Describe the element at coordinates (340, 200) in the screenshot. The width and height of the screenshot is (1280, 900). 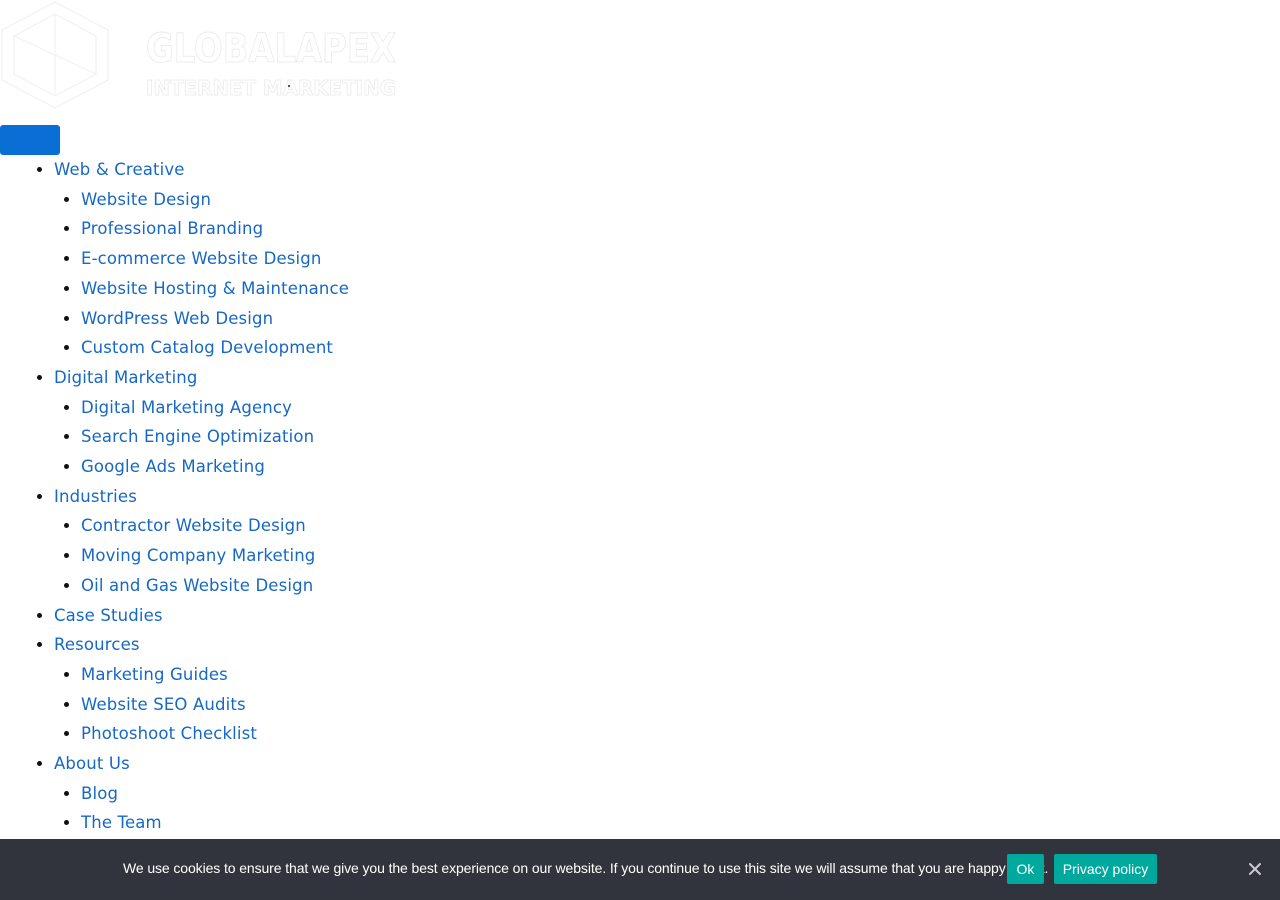
I see `nav-item-website-design: Website Design` at that location.